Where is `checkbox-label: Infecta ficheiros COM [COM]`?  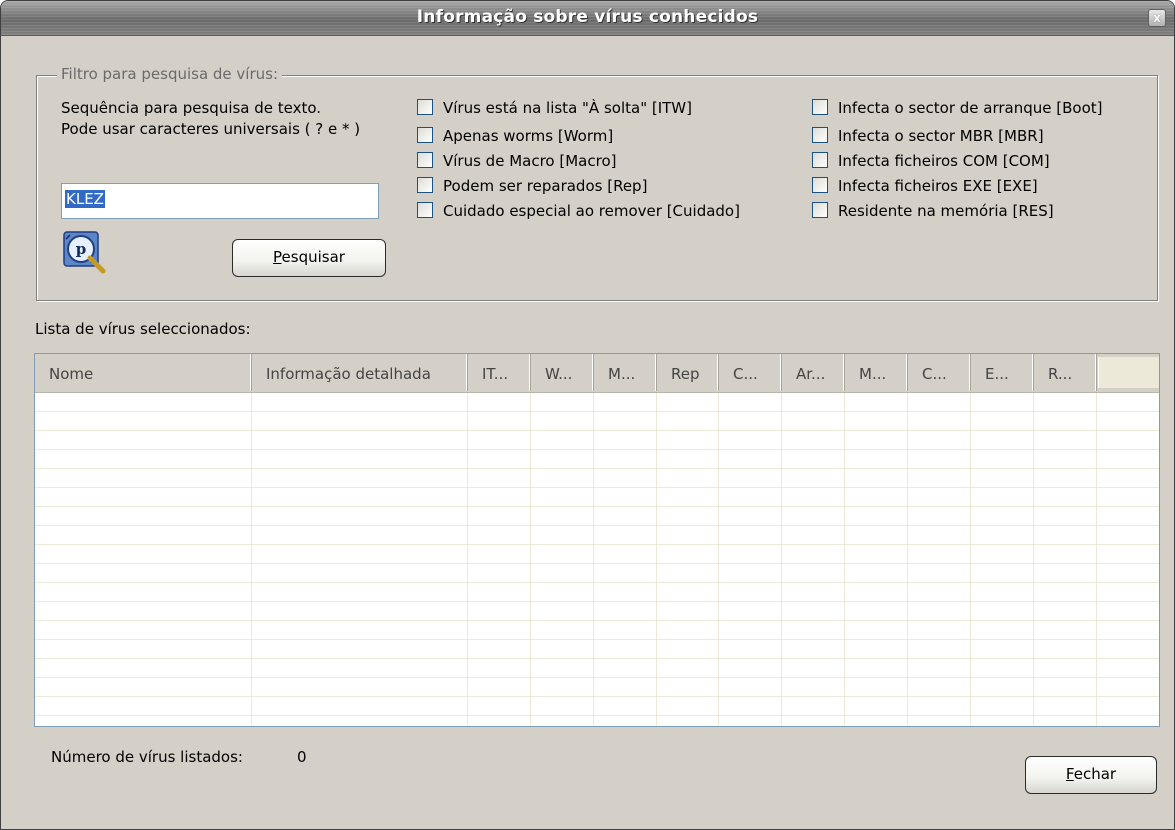 checkbox-label: Infecta ficheiros COM [COM] is located at coordinates (944, 161).